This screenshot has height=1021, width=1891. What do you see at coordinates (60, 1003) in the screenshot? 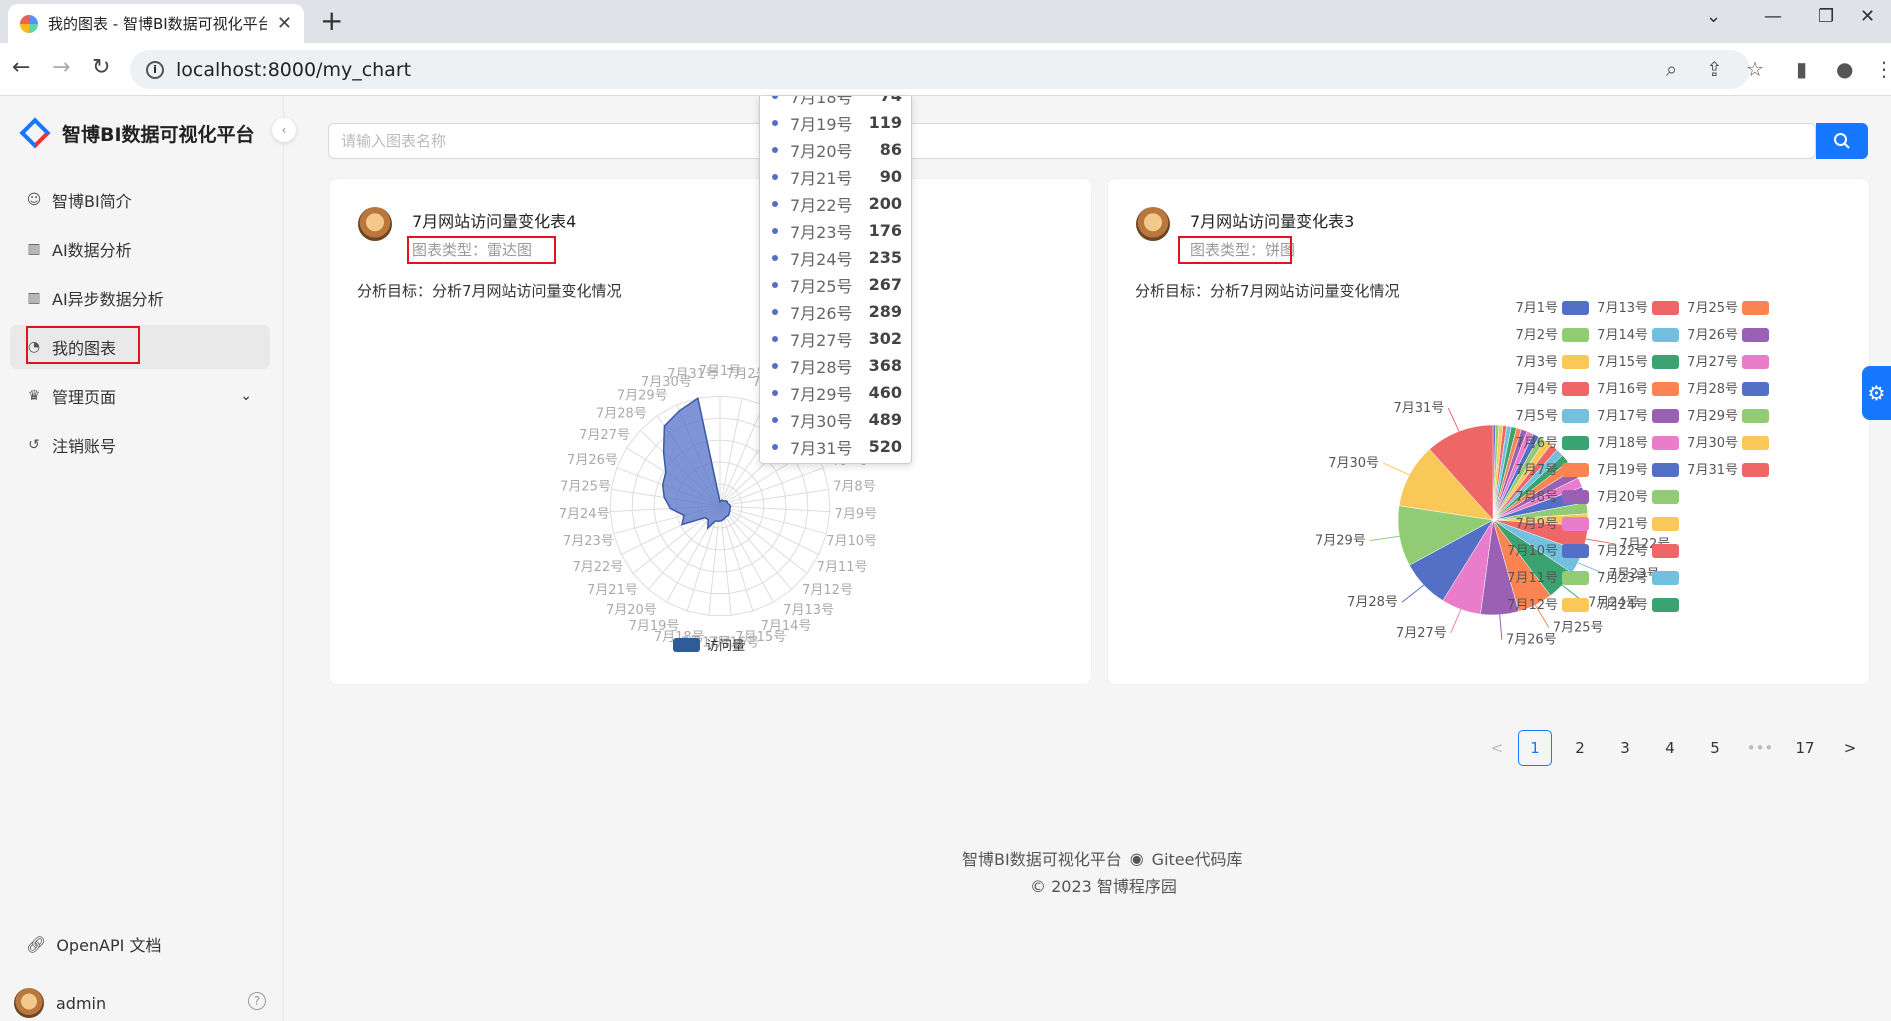
I see `user-info: admin` at bounding box center [60, 1003].